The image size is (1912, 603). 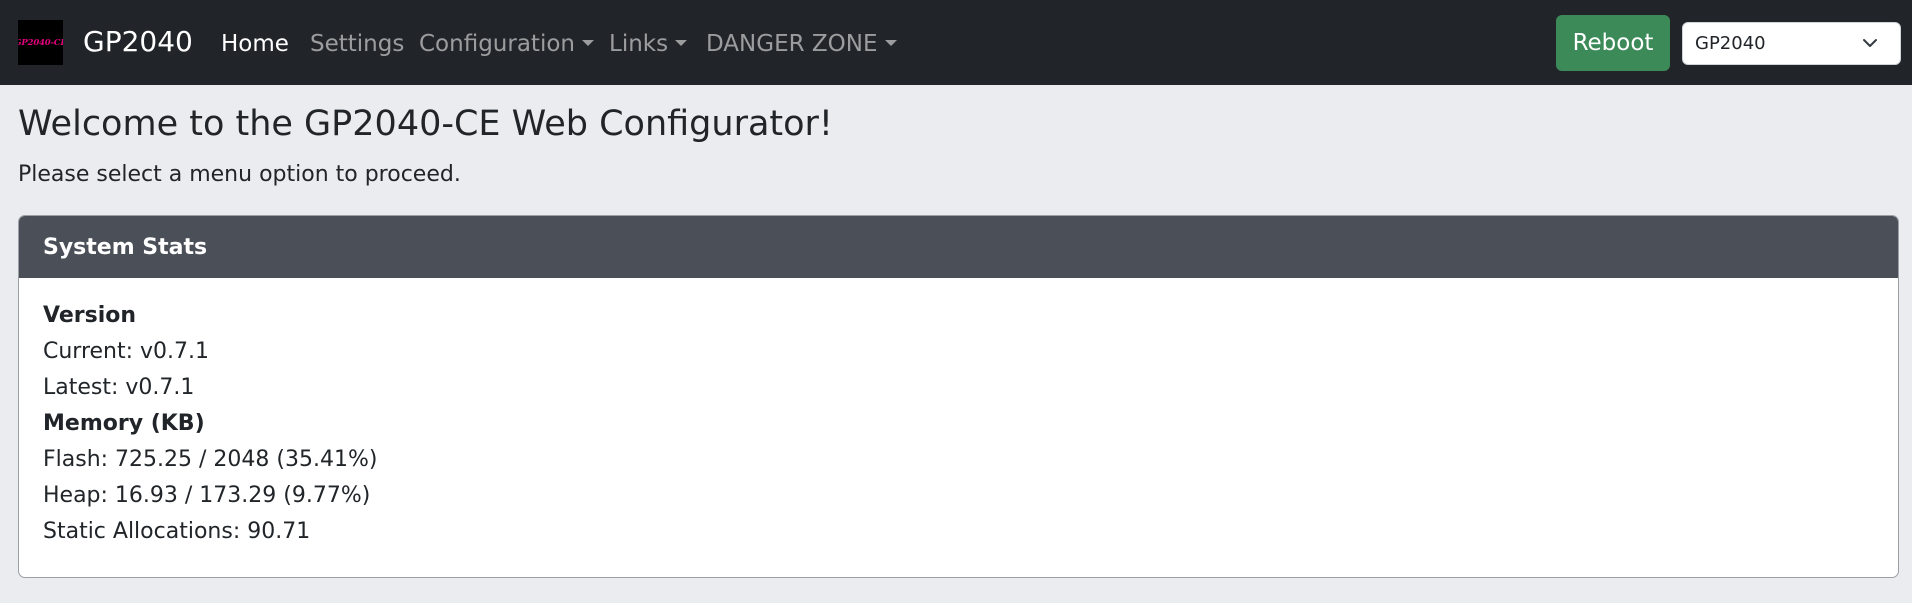 I want to click on version-heading: Version, so click(x=90, y=315).